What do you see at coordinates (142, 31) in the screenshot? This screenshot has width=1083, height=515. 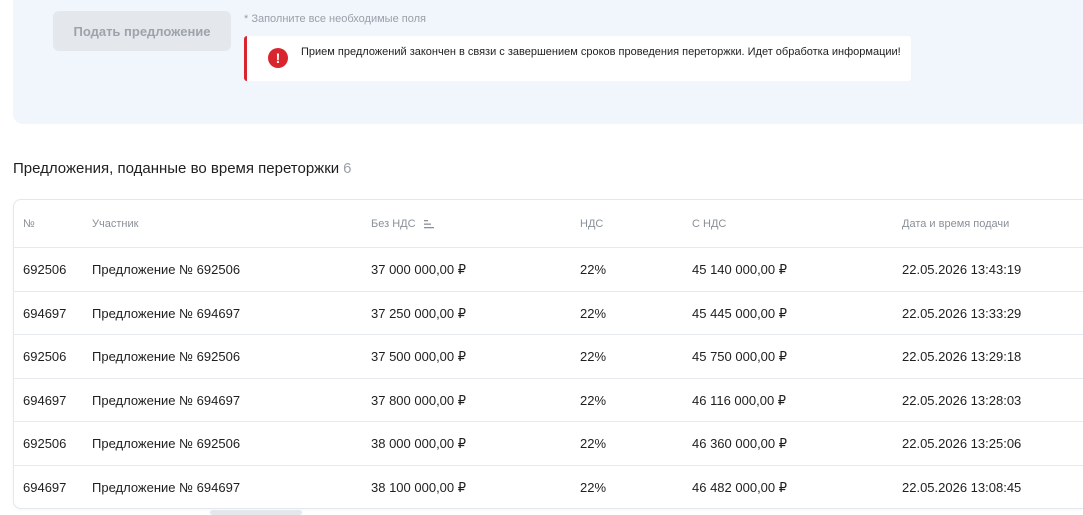 I see `submit-offer-button: Подать предложение` at bounding box center [142, 31].